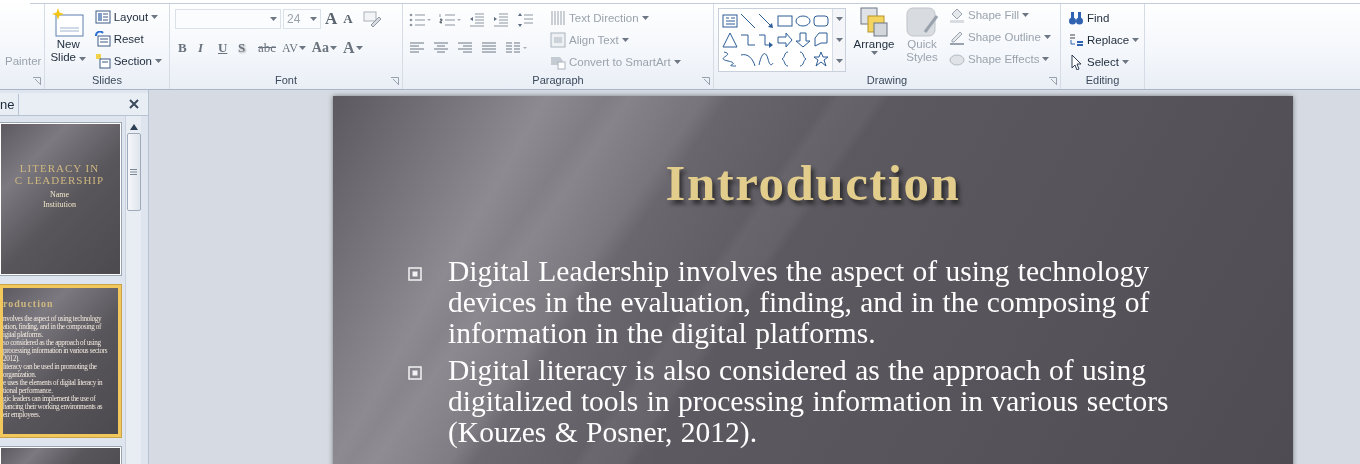 Image resolution: width=1360 pixels, height=464 pixels. Describe the element at coordinates (348, 19) in the screenshot. I see `shrink-font-button: A` at that location.